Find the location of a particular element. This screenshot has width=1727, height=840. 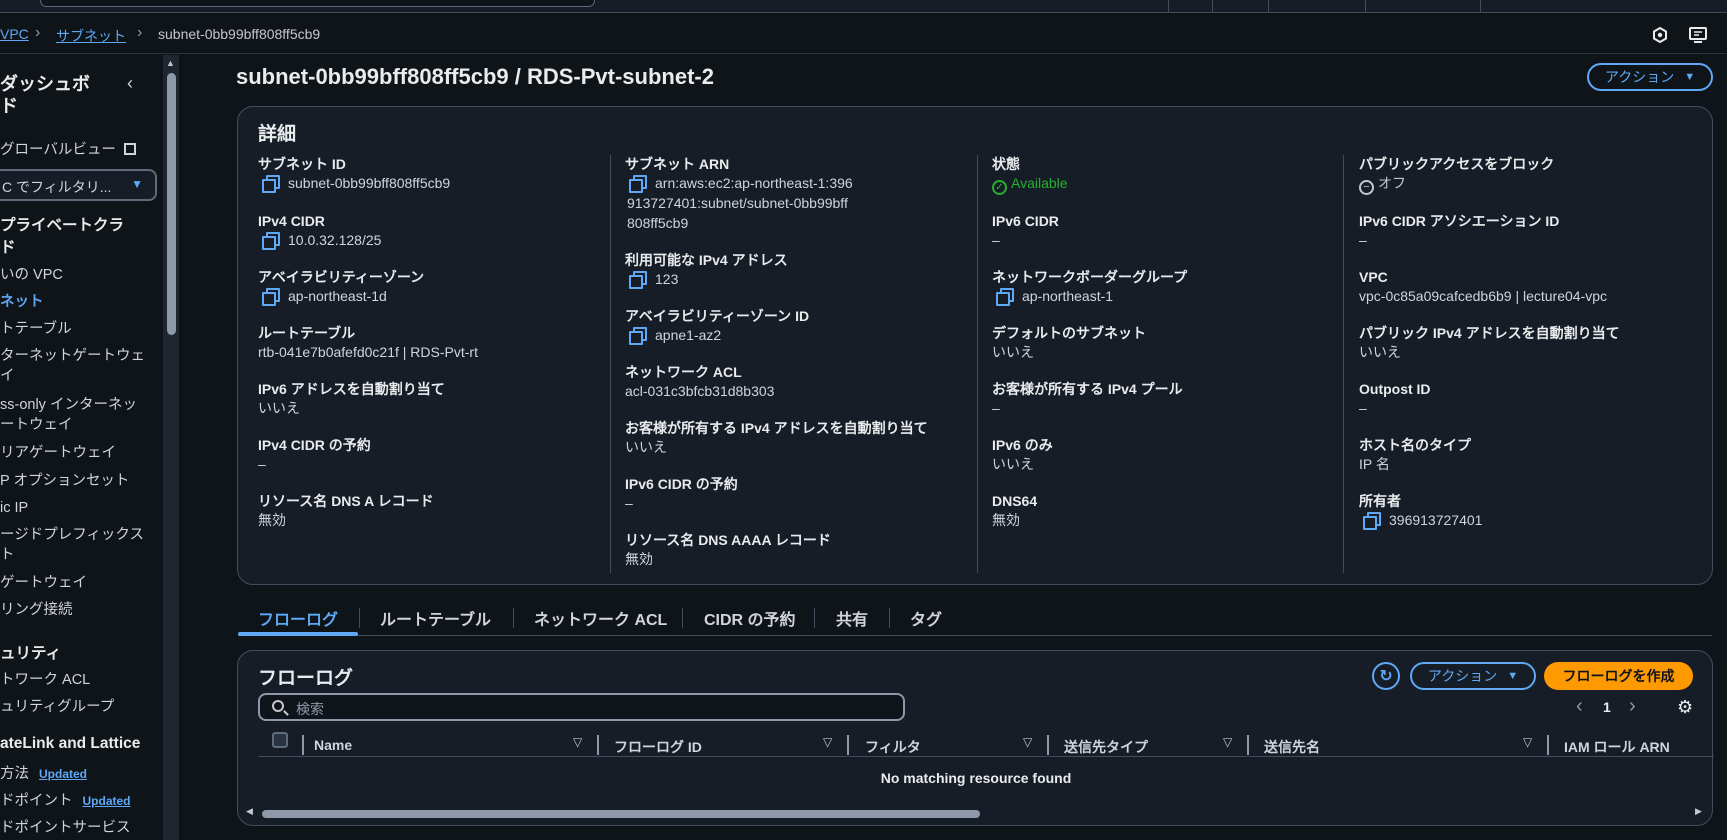

sidebar-title-line1: ダッシュボ is located at coordinates (45, 84).